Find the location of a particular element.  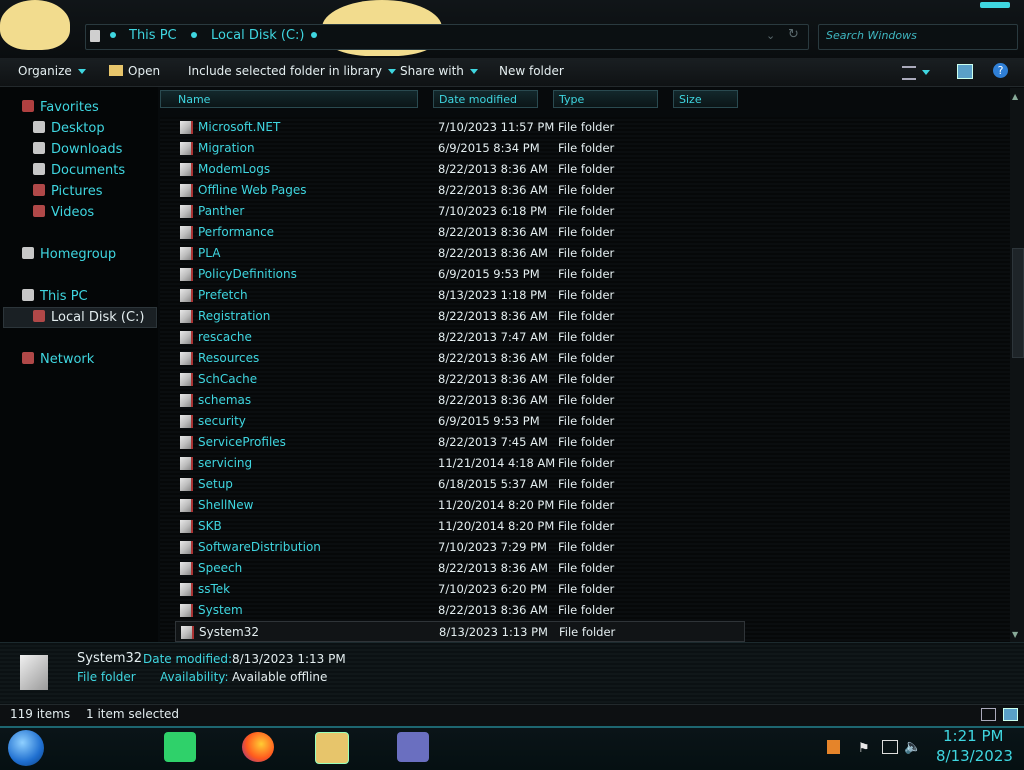

table-row: servicing 11/21/2014 4:18 AM File folder is located at coordinates (460, 463).